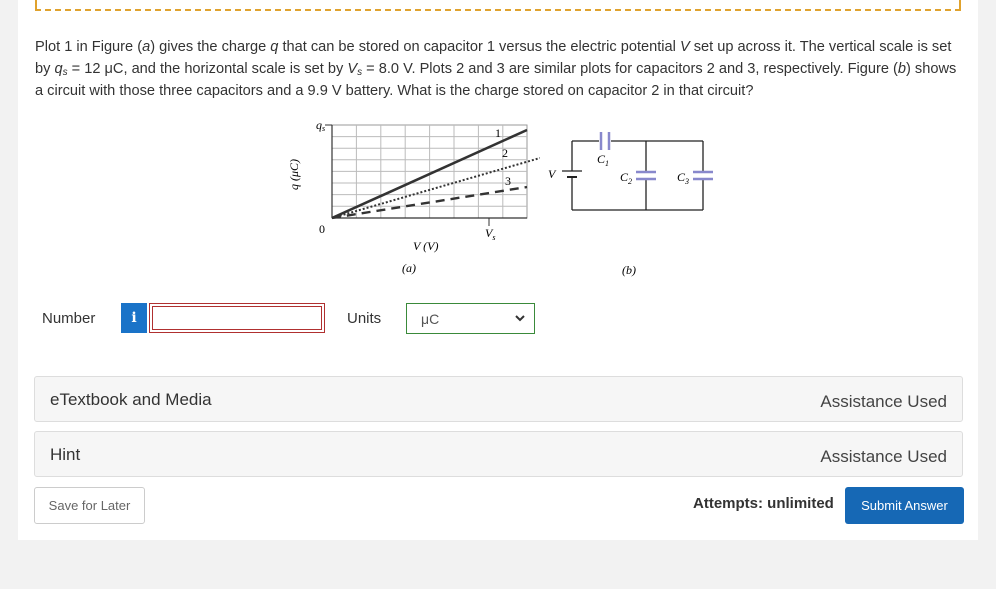  I want to click on vs-label: Vs, so click(490, 234).